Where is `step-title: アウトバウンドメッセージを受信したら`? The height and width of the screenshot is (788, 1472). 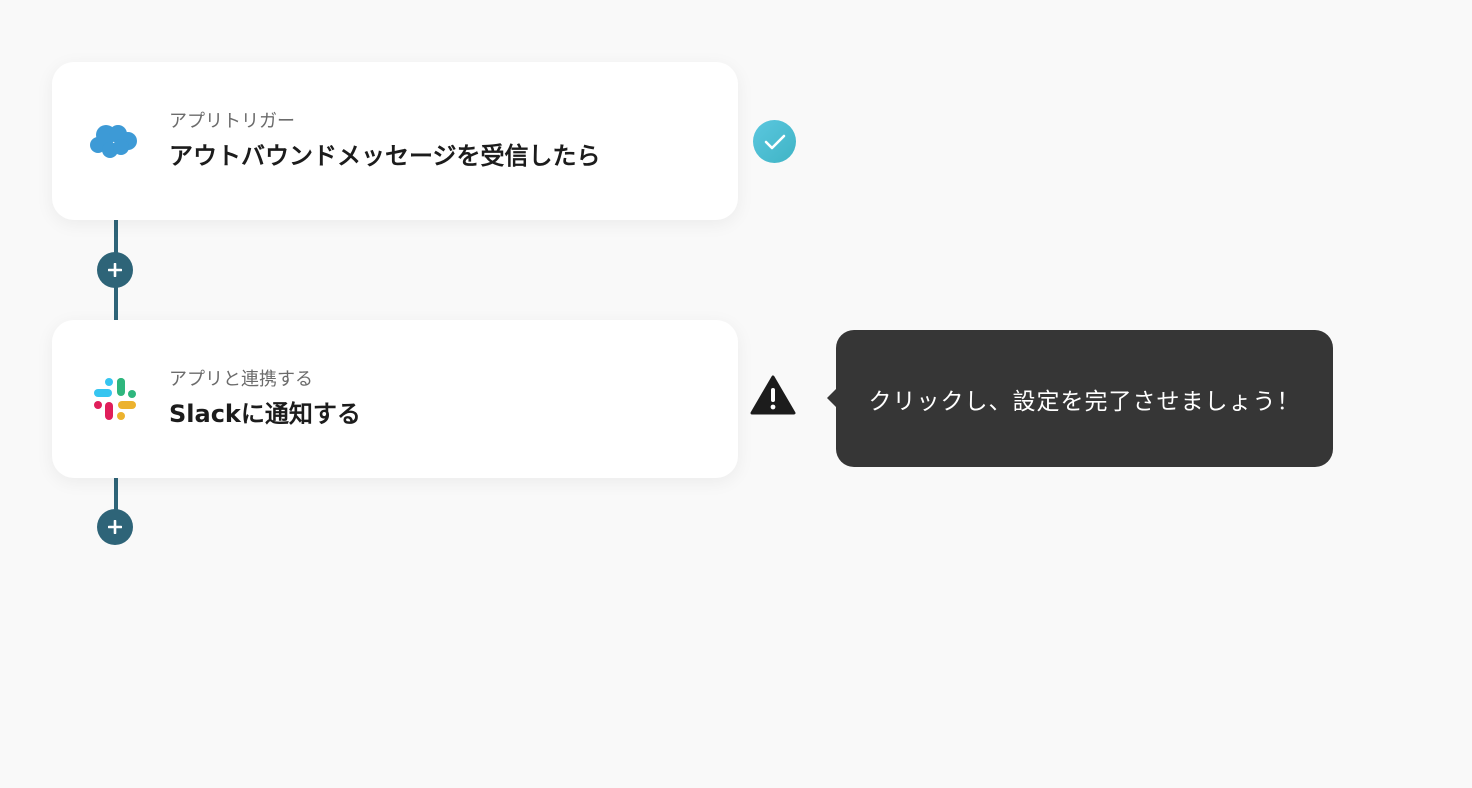
step-title: アウトバウンドメッセージを受信したら is located at coordinates (385, 156).